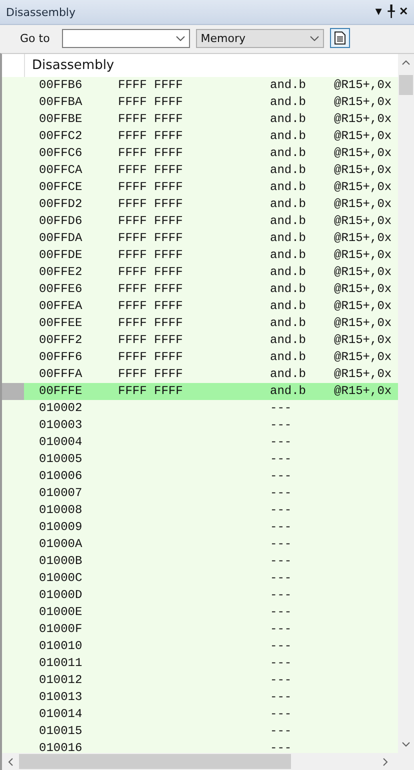  Describe the element at coordinates (60, 731) in the screenshot. I see `address-cell: 010015` at that location.